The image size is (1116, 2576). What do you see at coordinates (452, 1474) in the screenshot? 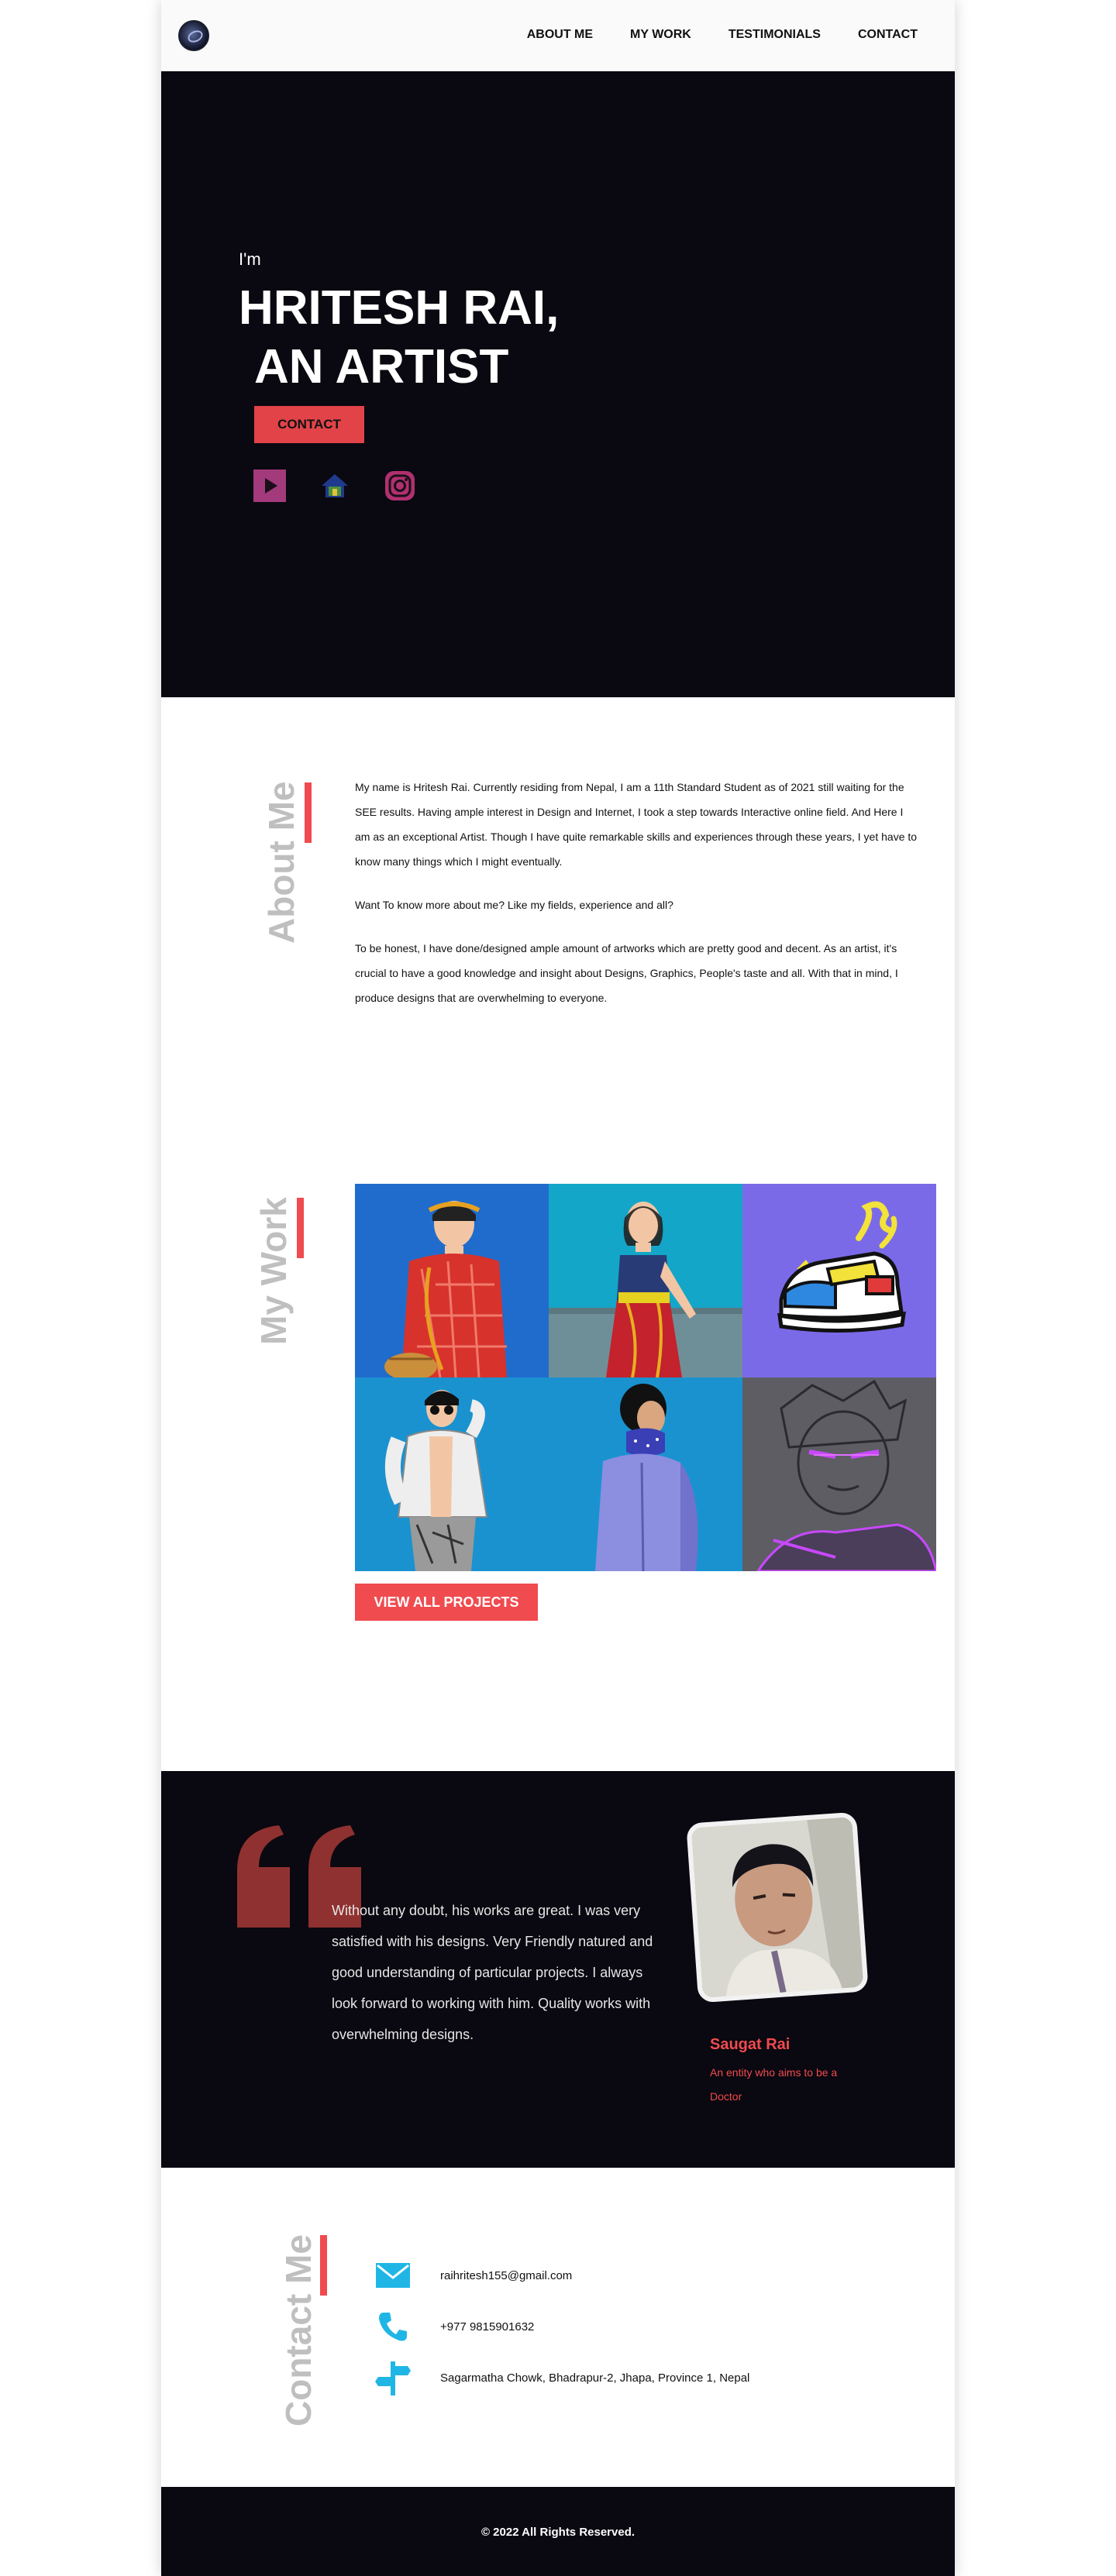
I see `gallery-tile-man-in-sunglasses` at bounding box center [452, 1474].